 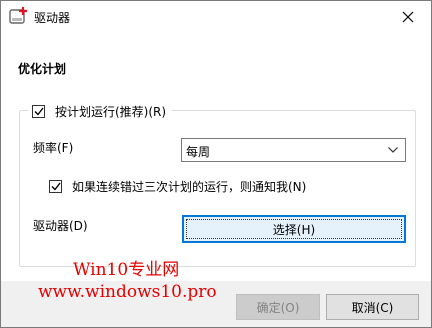 What do you see at coordinates (198, 152) in the screenshot?
I see `frequency-value: 每周` at bounding box center [198, 152].